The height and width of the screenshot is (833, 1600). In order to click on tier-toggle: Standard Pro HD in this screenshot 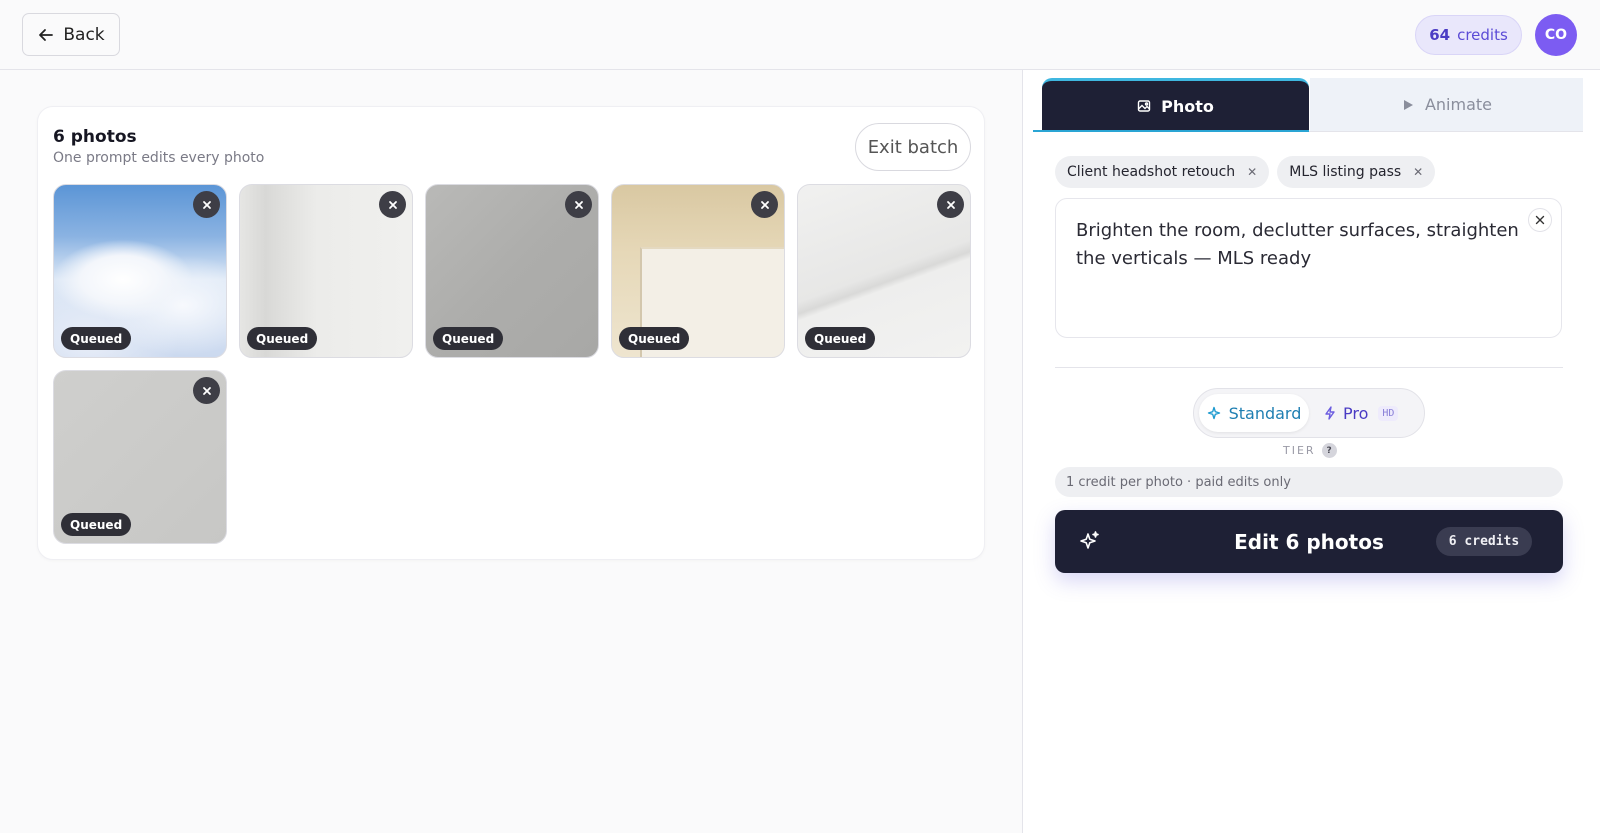, I will do `click(1309, 413)`.